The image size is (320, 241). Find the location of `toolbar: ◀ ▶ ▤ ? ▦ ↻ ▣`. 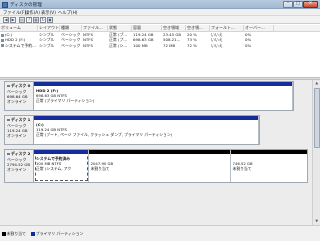

toolbar: ◀ ▶ ▤ ? ▦ ↻ ▣ is located at coordinates (160, 20).